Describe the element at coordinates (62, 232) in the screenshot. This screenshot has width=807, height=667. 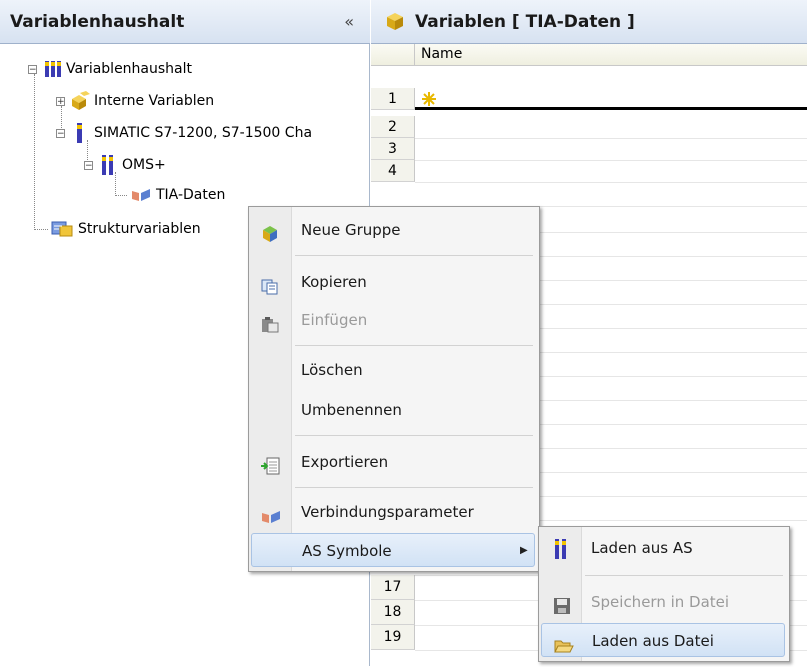
I see `struct-icon` at that location.